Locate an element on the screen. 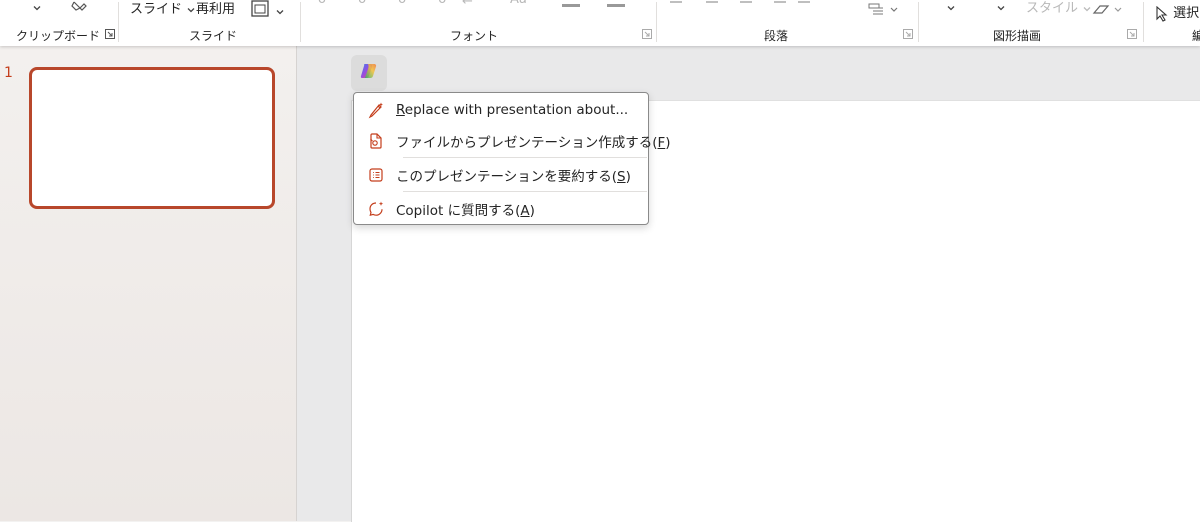 This screenshot has height=522, width=1200. font-launcher-icon is located at coordinates (647, 34).